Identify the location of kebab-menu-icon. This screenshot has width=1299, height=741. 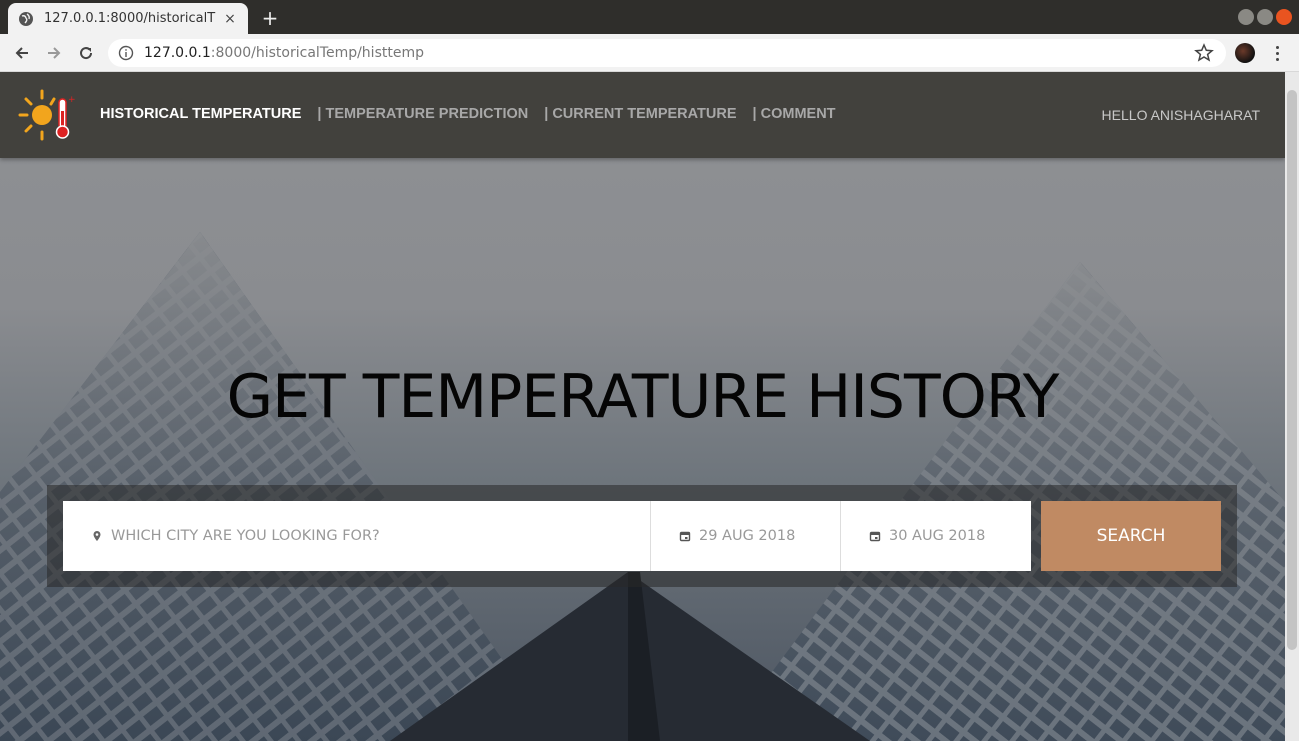
(1277, 53).